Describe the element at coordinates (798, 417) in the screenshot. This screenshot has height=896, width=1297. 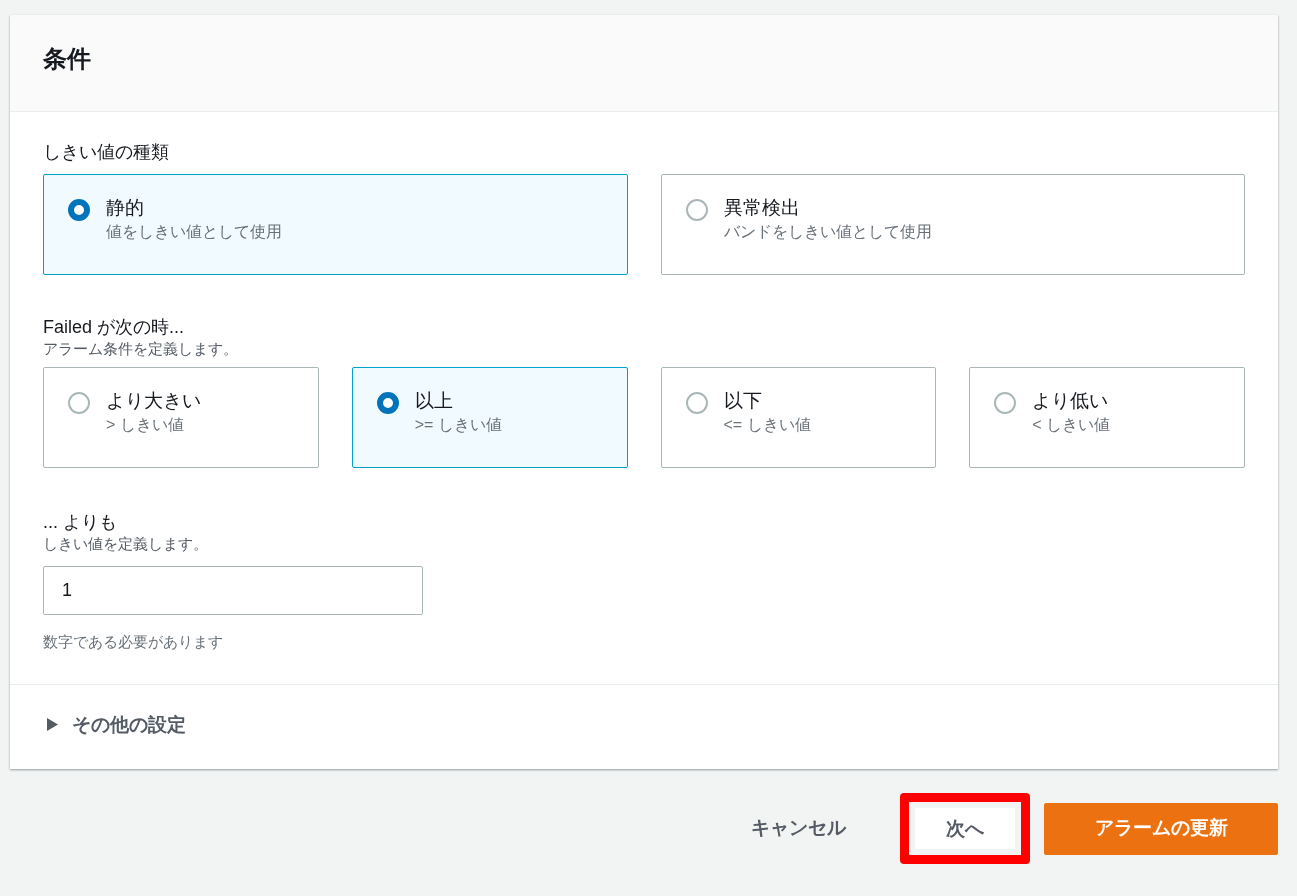
I see `condition-option: 以下 <= しきい値` at that location.